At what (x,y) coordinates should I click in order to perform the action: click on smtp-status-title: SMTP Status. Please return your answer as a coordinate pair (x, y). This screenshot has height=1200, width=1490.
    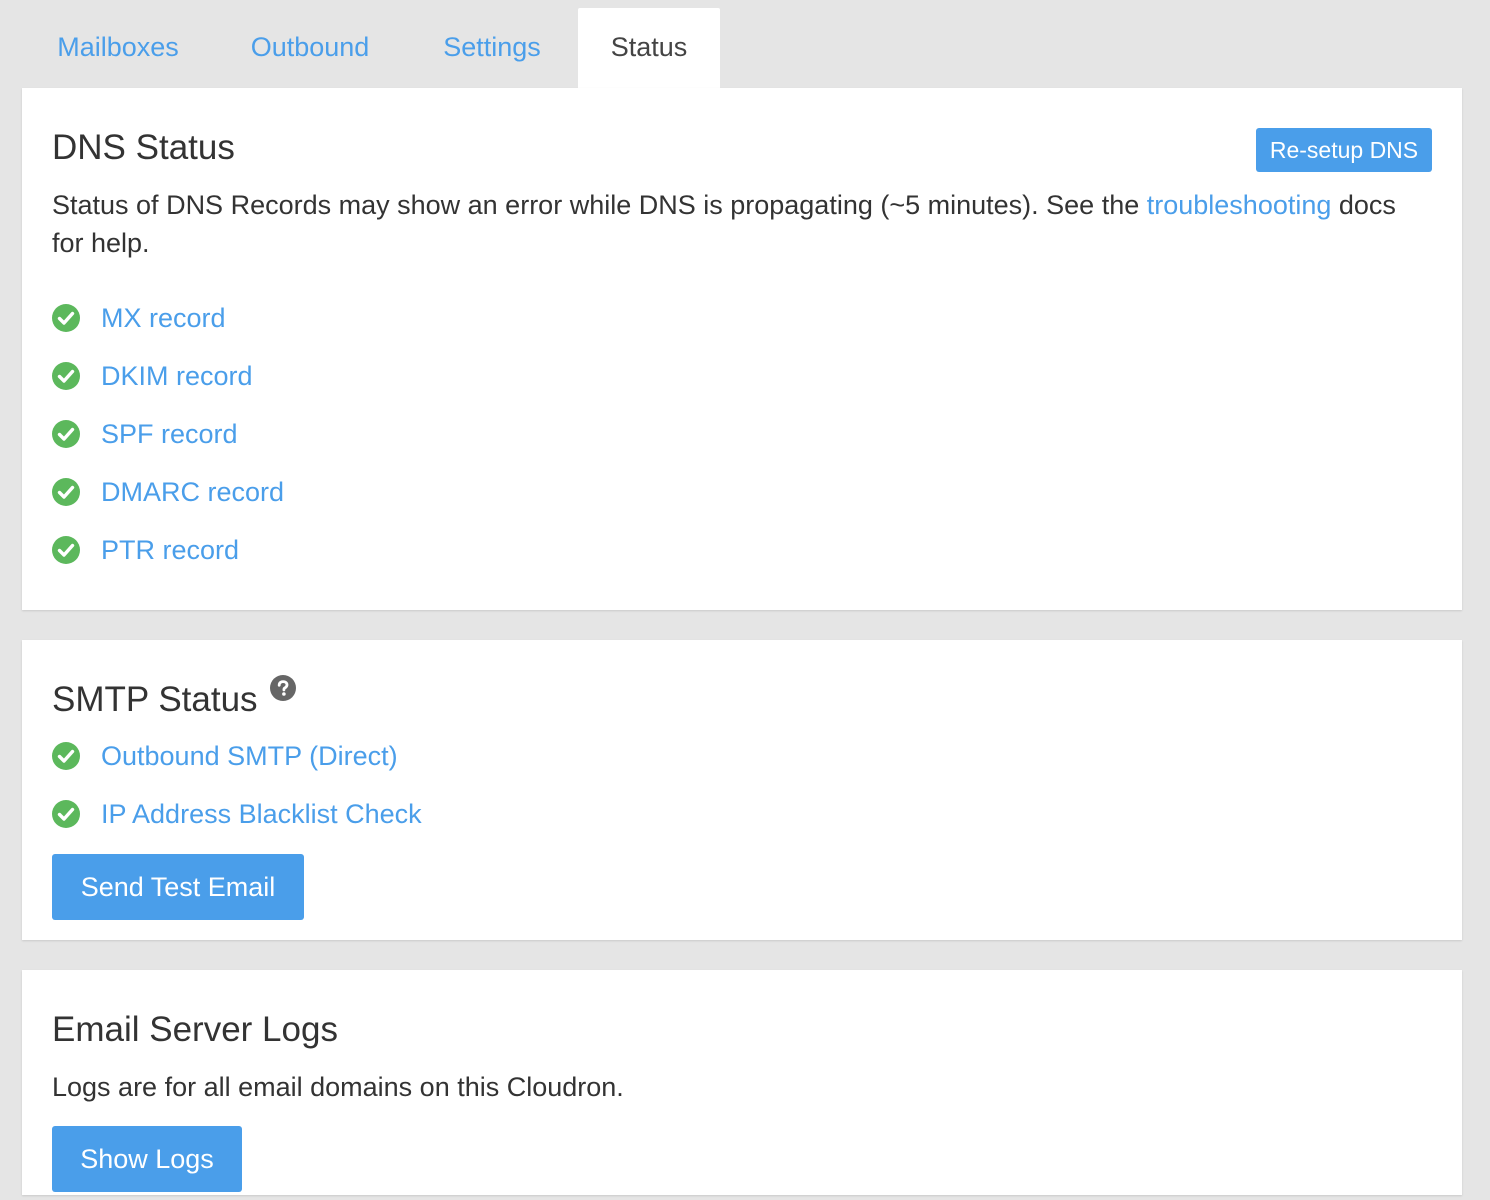
    Looking at the image, I should click on (155, 699).